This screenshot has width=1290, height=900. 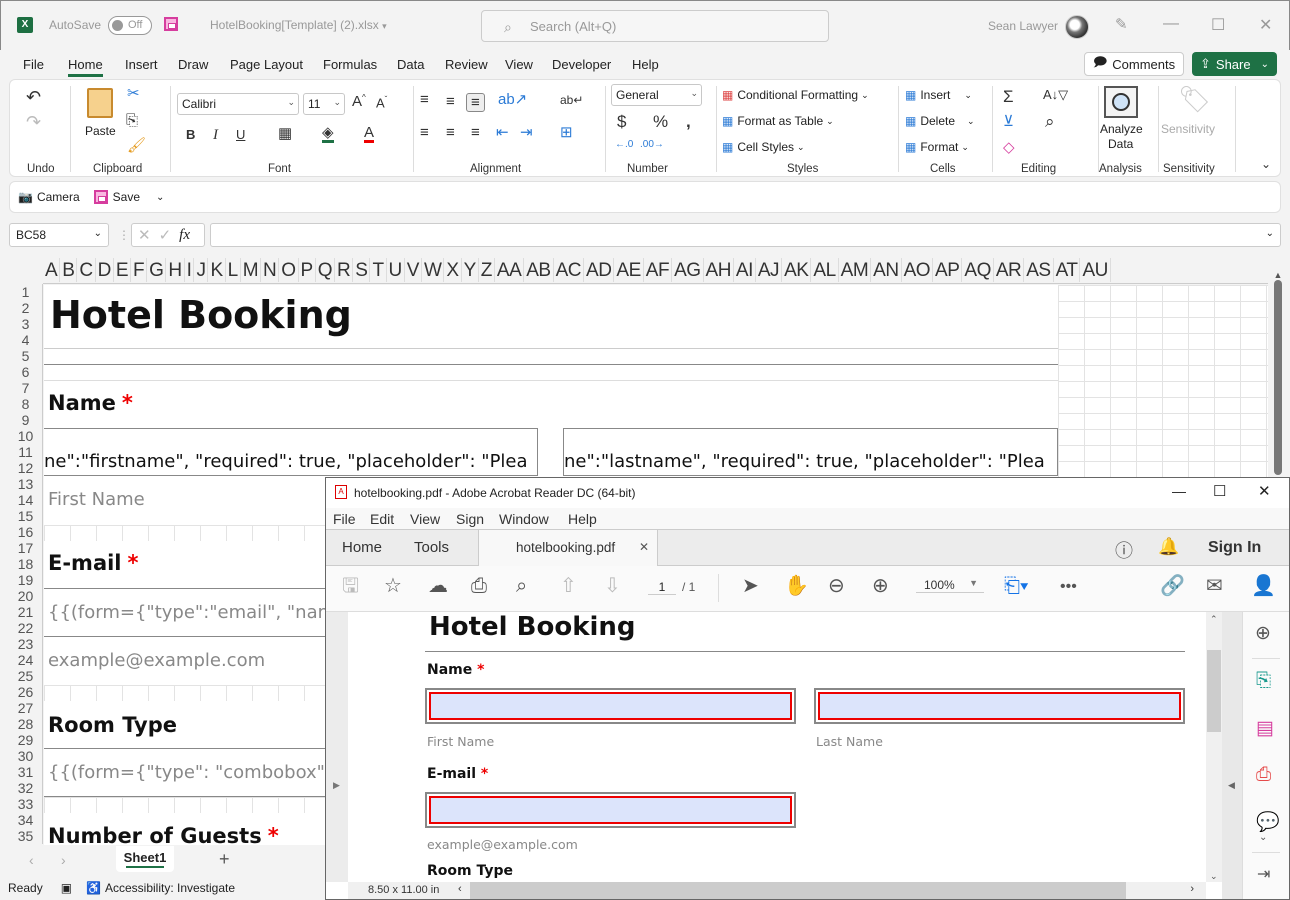 What do you see at coordinates (629, 270) in the screenshot?
I see `column-header: AE` at bounding box center [629, 270].